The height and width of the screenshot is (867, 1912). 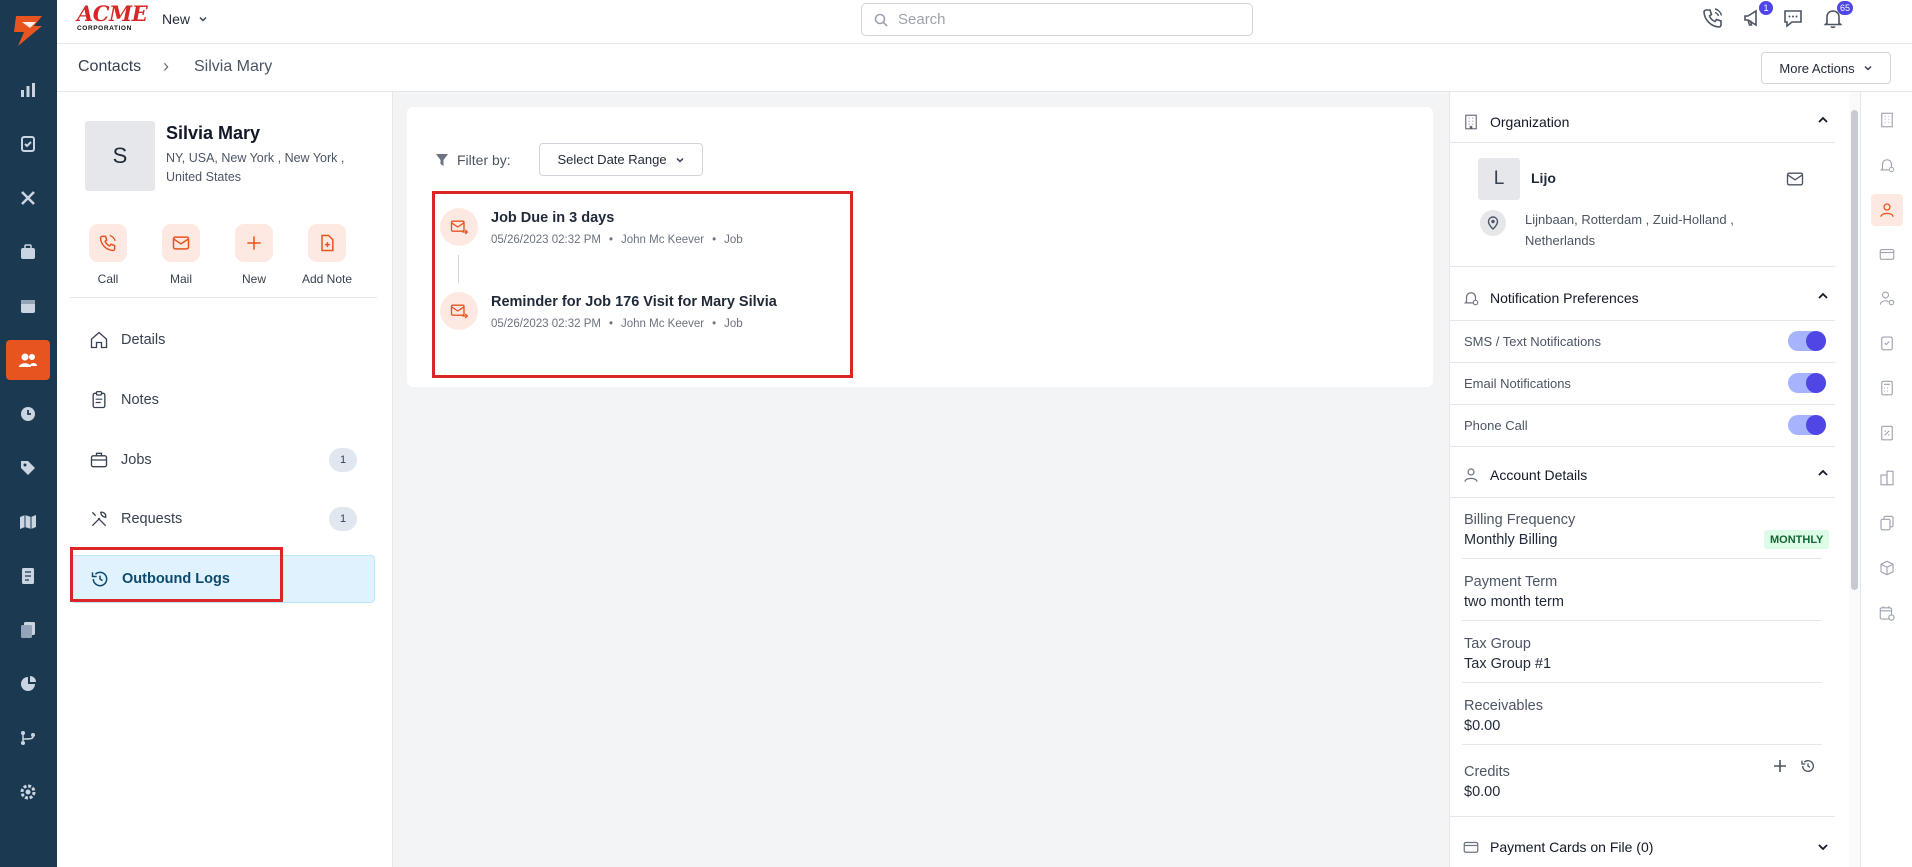 What do you see at coordinates (1807, 383) in the screenshot?
I see `email-toggle` at bounding box center [1807, 383].